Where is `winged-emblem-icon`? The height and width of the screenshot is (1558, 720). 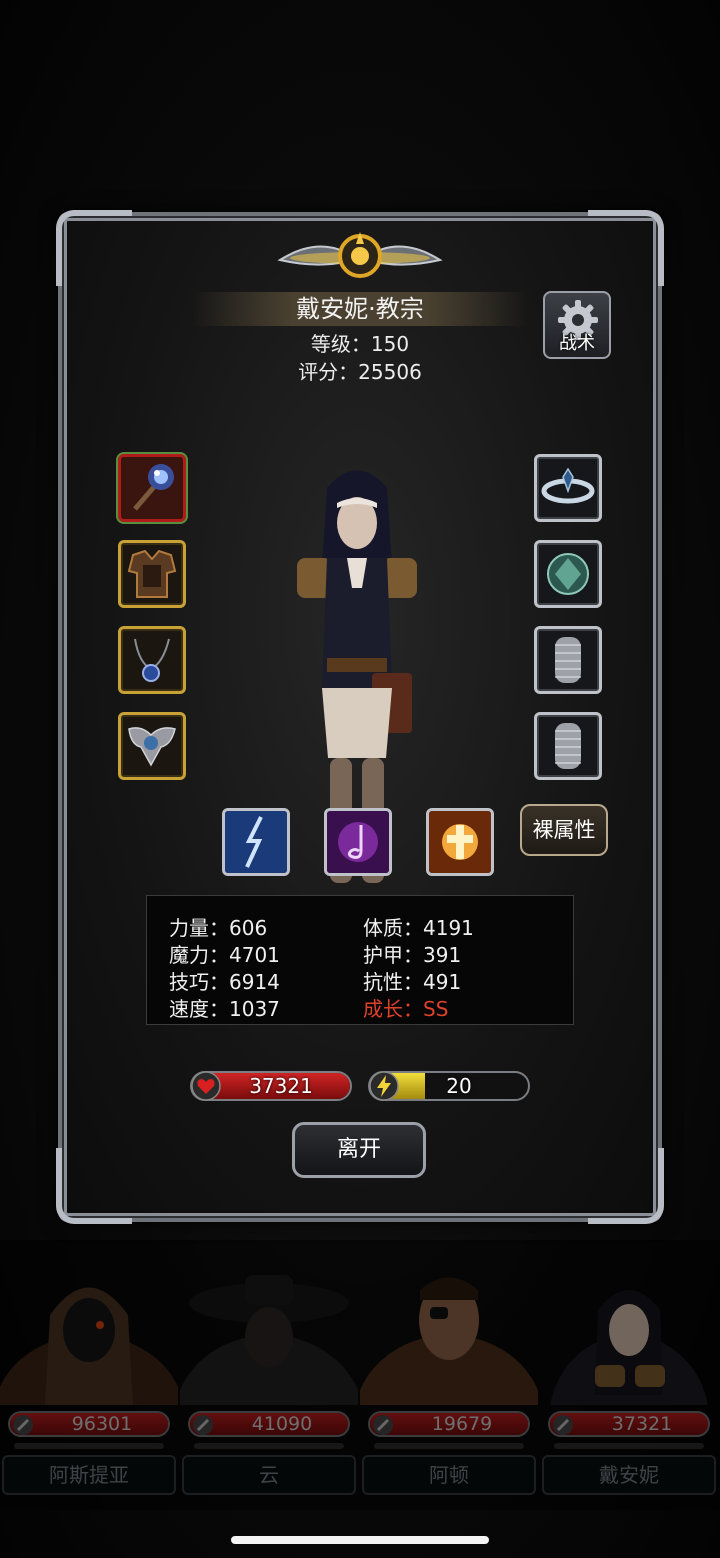 winged-emblem-icon is located at coordinates (152, 747).